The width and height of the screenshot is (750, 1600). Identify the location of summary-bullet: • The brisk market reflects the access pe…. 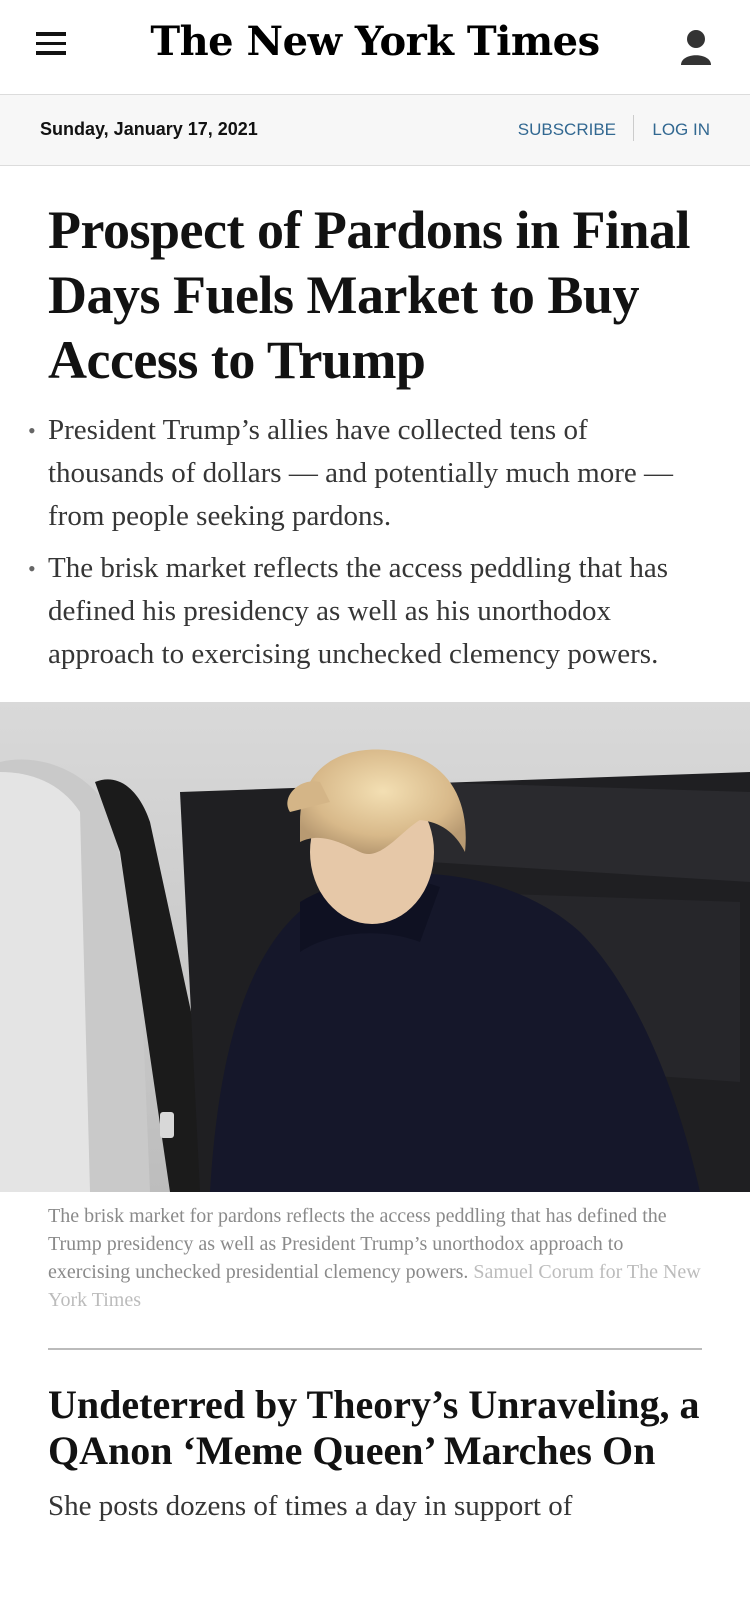
(365, 611).